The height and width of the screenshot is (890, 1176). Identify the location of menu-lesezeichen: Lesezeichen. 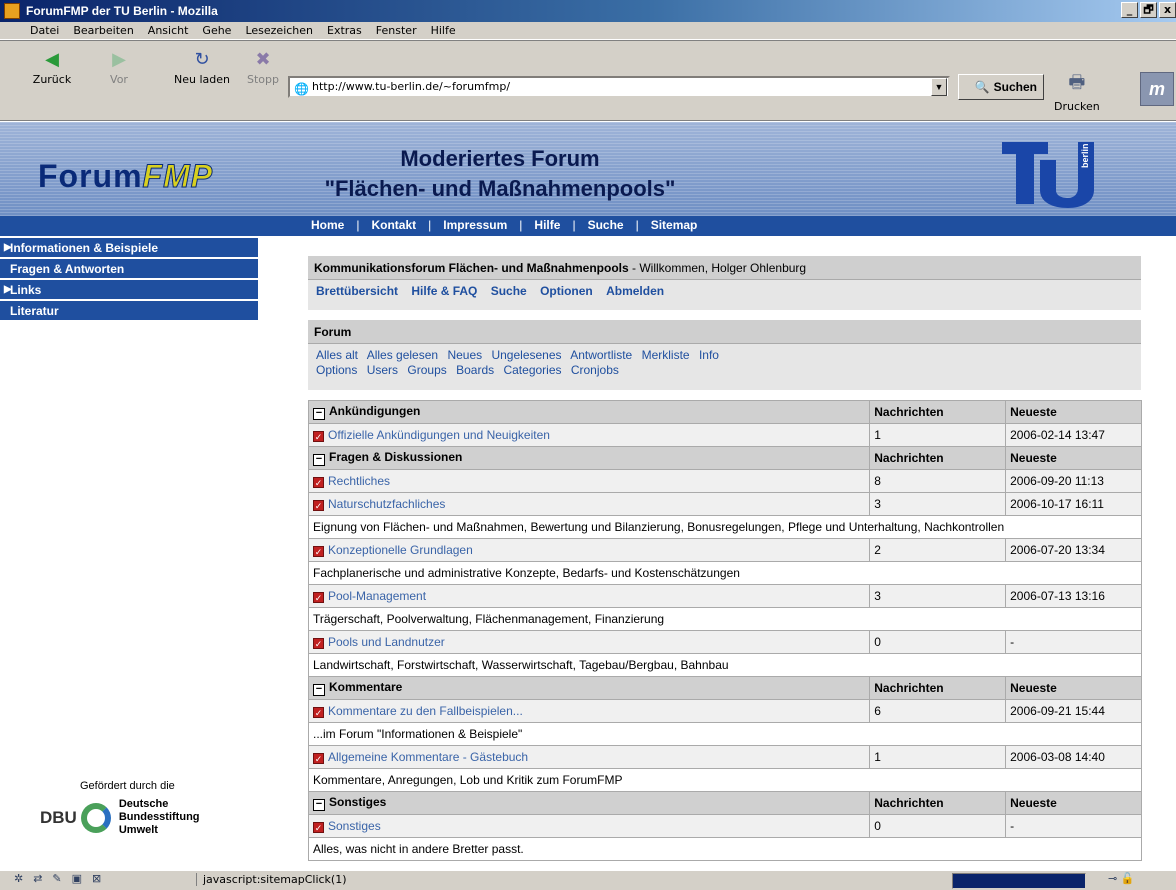
(279, 30).